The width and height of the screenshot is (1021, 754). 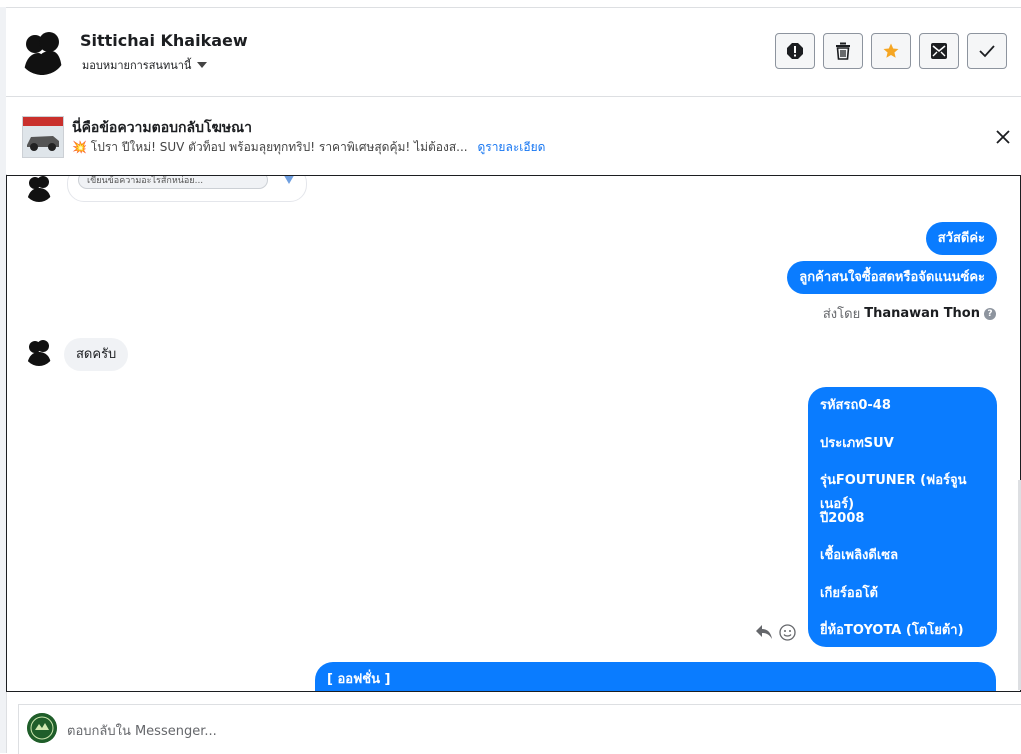 What do you see at coordinates (849, 593) in the screenshot?
I see `car-detail-line: เกียร์ออโต้` at bounding box center [849, 593].